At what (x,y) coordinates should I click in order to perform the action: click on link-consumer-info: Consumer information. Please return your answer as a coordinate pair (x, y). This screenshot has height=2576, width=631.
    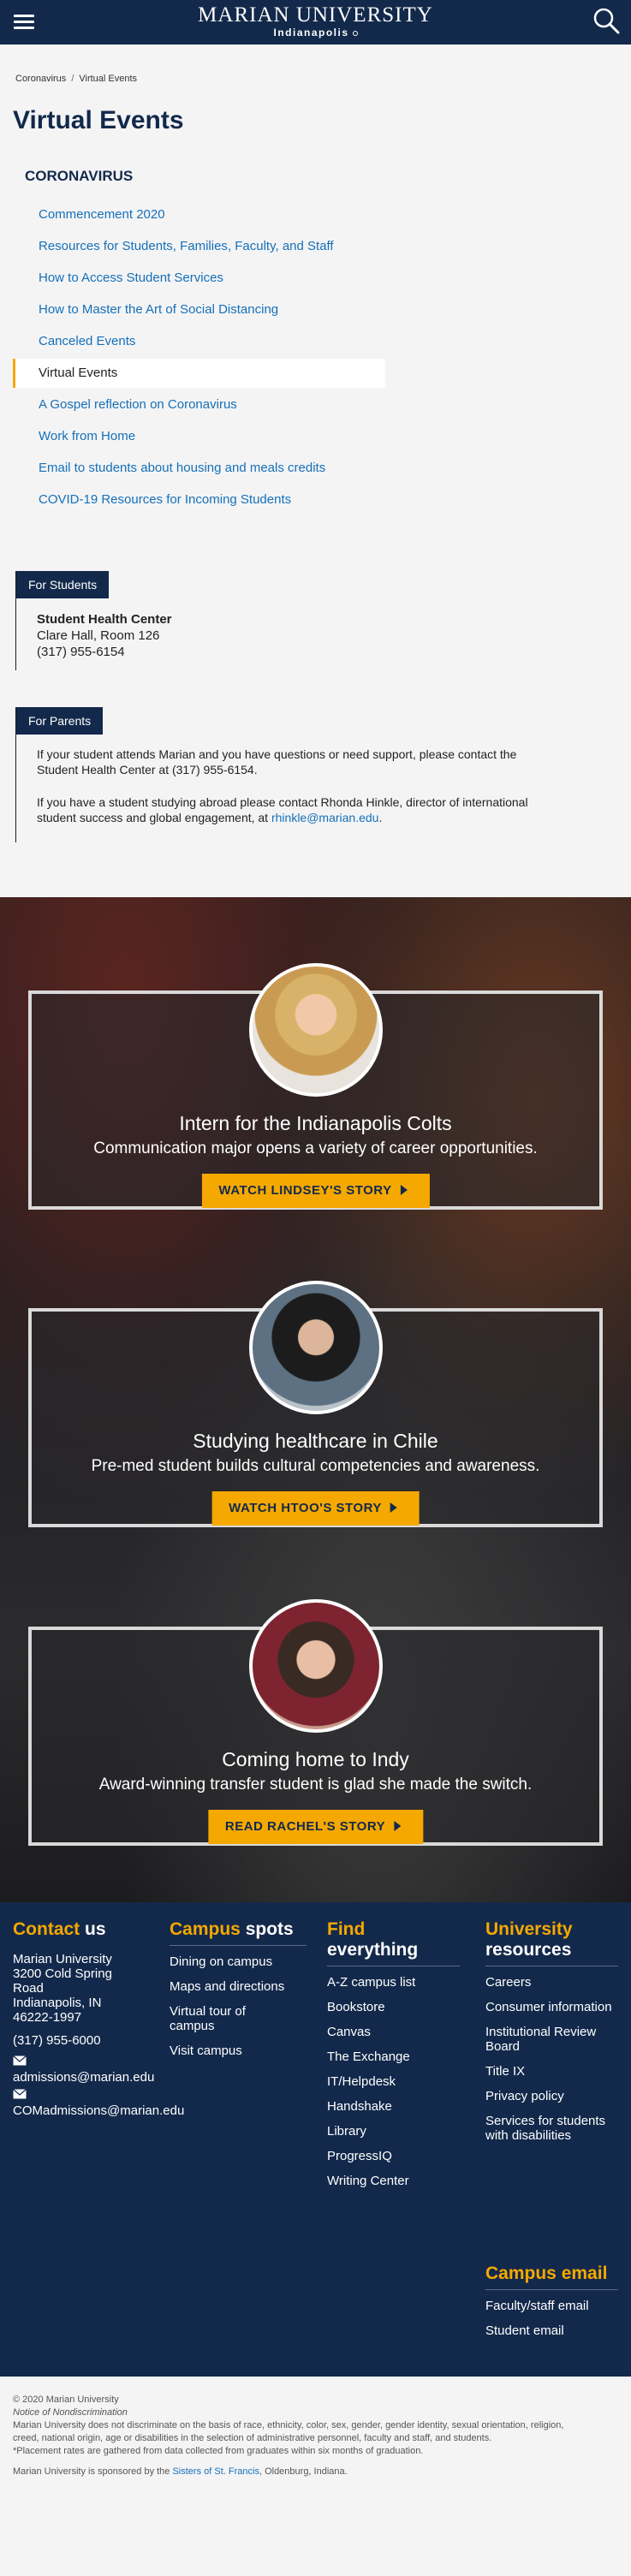
    Looking at the image, I should click on (551, 2007).